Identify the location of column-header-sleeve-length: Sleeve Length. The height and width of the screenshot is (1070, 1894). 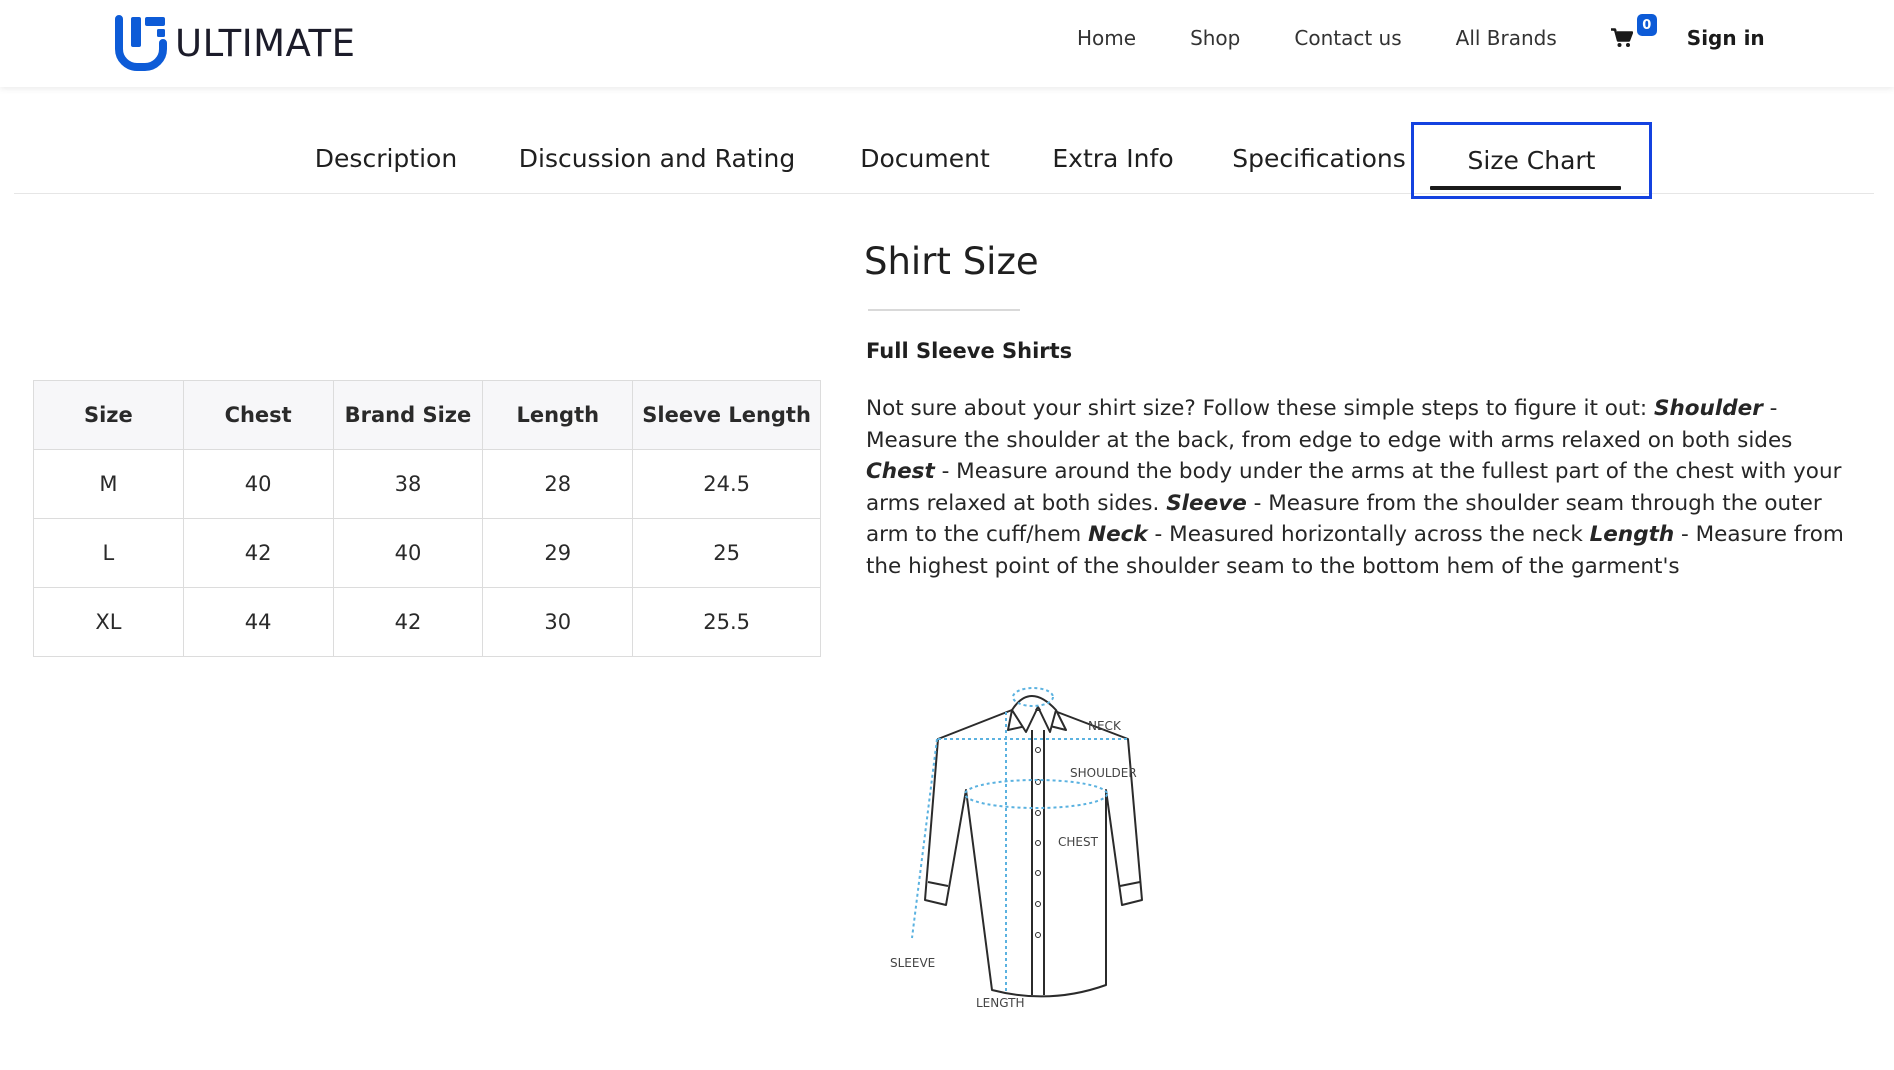
(726, 415).